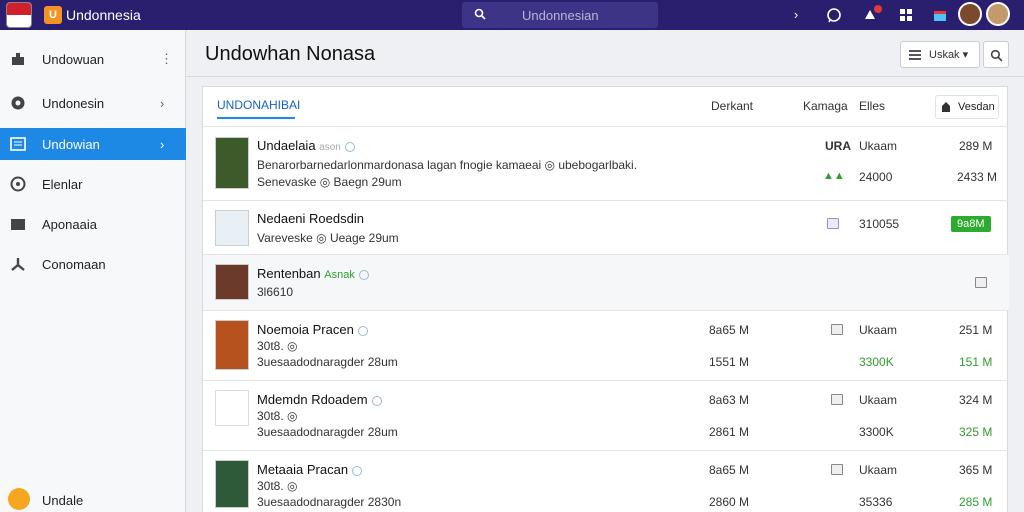 The image size is (1024, 512). I want to click on row-cell: 2861 M, so click(729, 432).